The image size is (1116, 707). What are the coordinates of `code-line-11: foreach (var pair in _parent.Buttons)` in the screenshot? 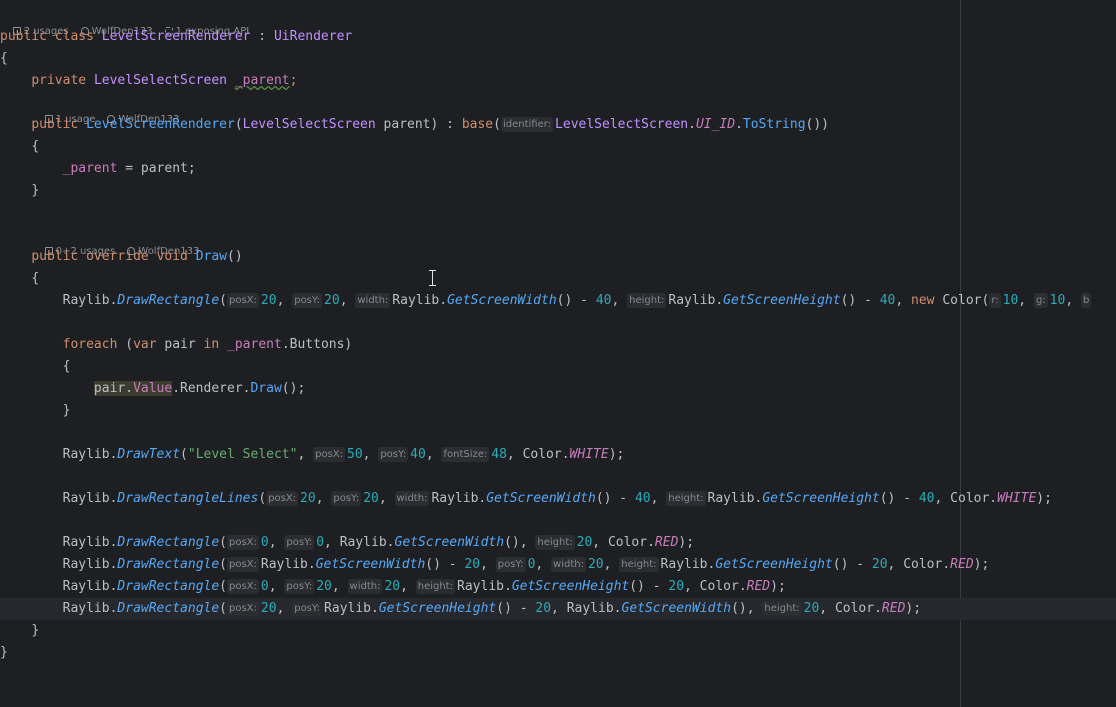 It's located at (558, 345).